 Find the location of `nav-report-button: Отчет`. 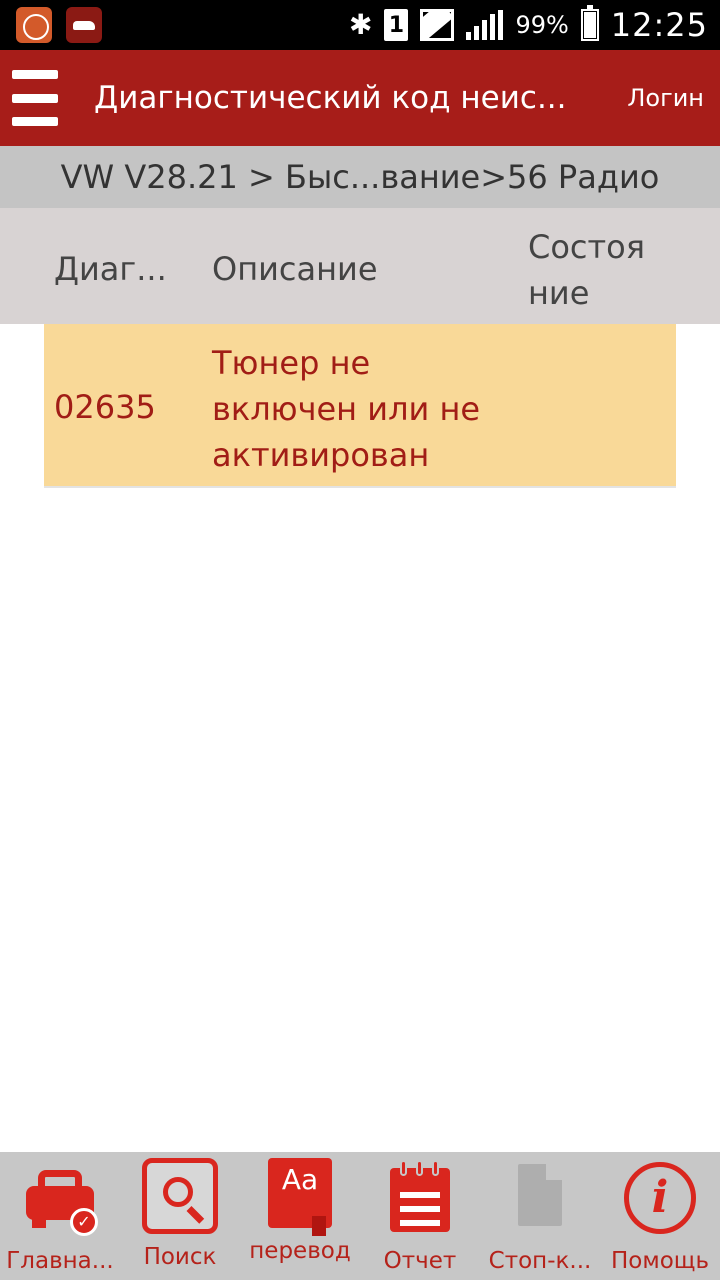

nav-report-button: Отчет is located at coordinates (420, 1216).